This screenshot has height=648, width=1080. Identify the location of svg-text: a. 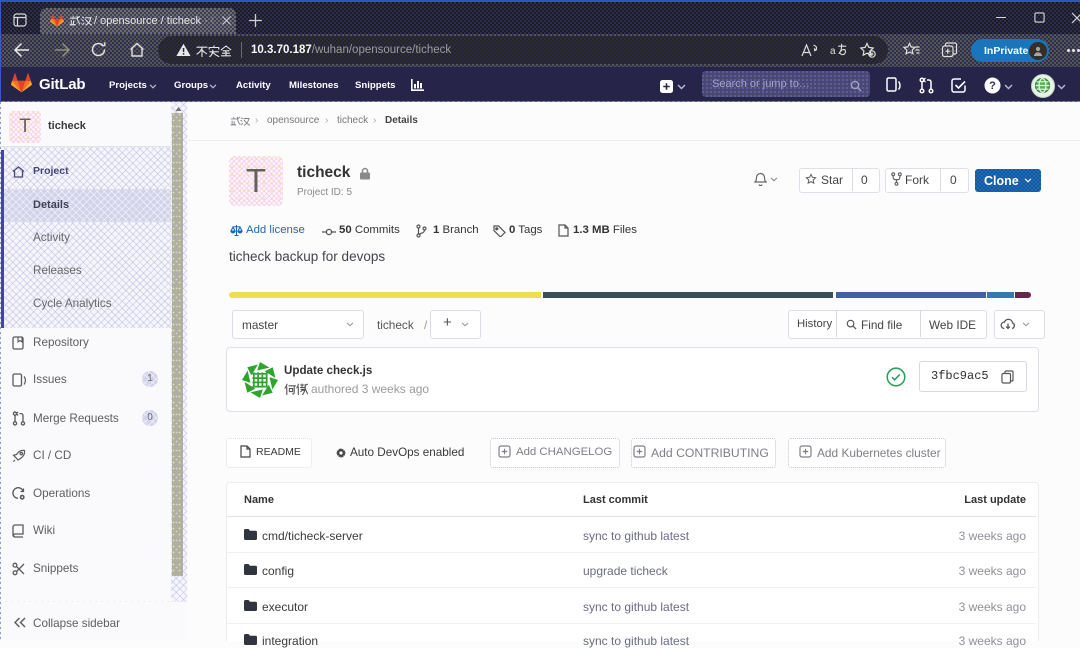
(833, 51).